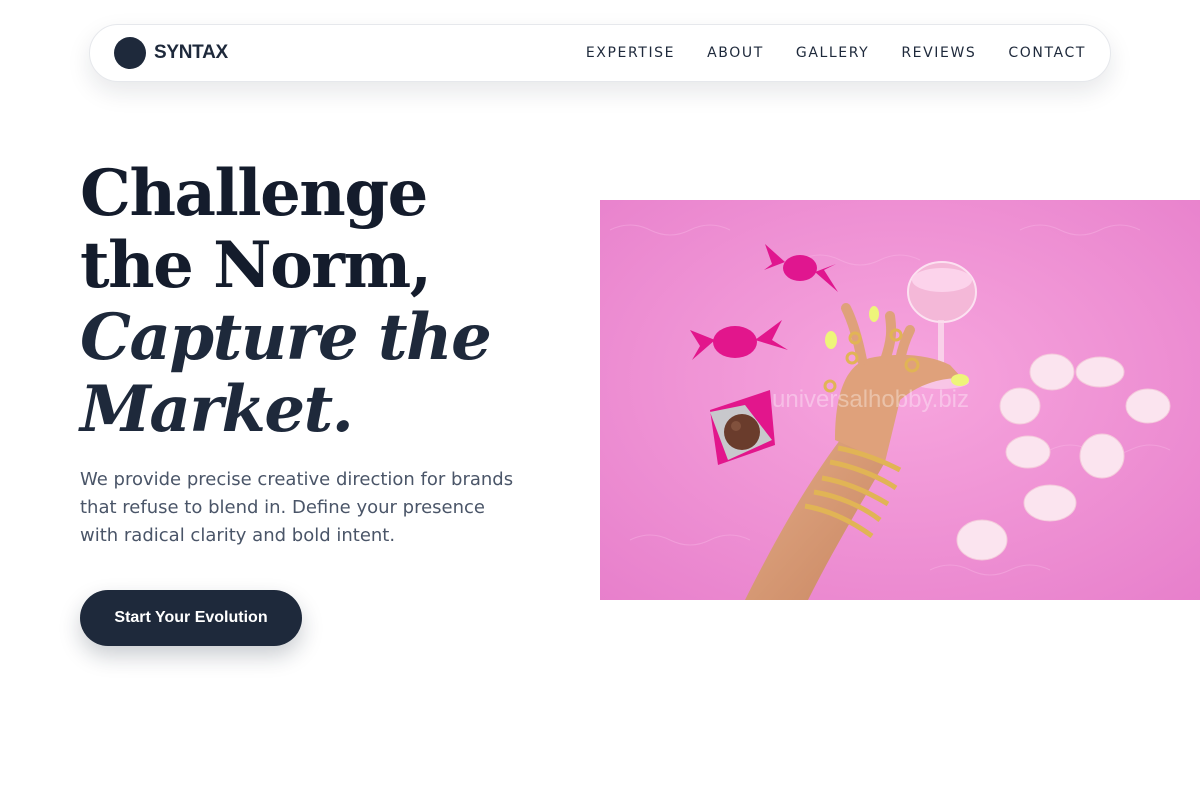 This screenshot has width=1200, height=800. Describe the element at coordinates (130, 53) in the screenshot. I see `brand-circle-icon` at that location.